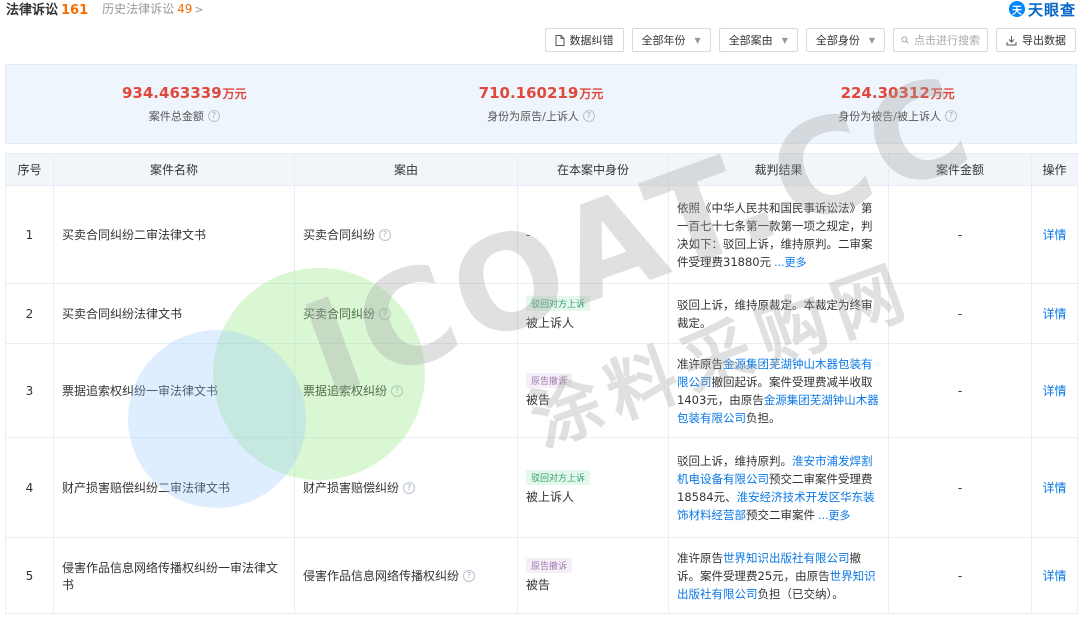 The height and width of the screenshot is (619, 1080). I want to click on cell-case-name: 财产损害赔偿纠纷二审法律文书, so click(174, 487).